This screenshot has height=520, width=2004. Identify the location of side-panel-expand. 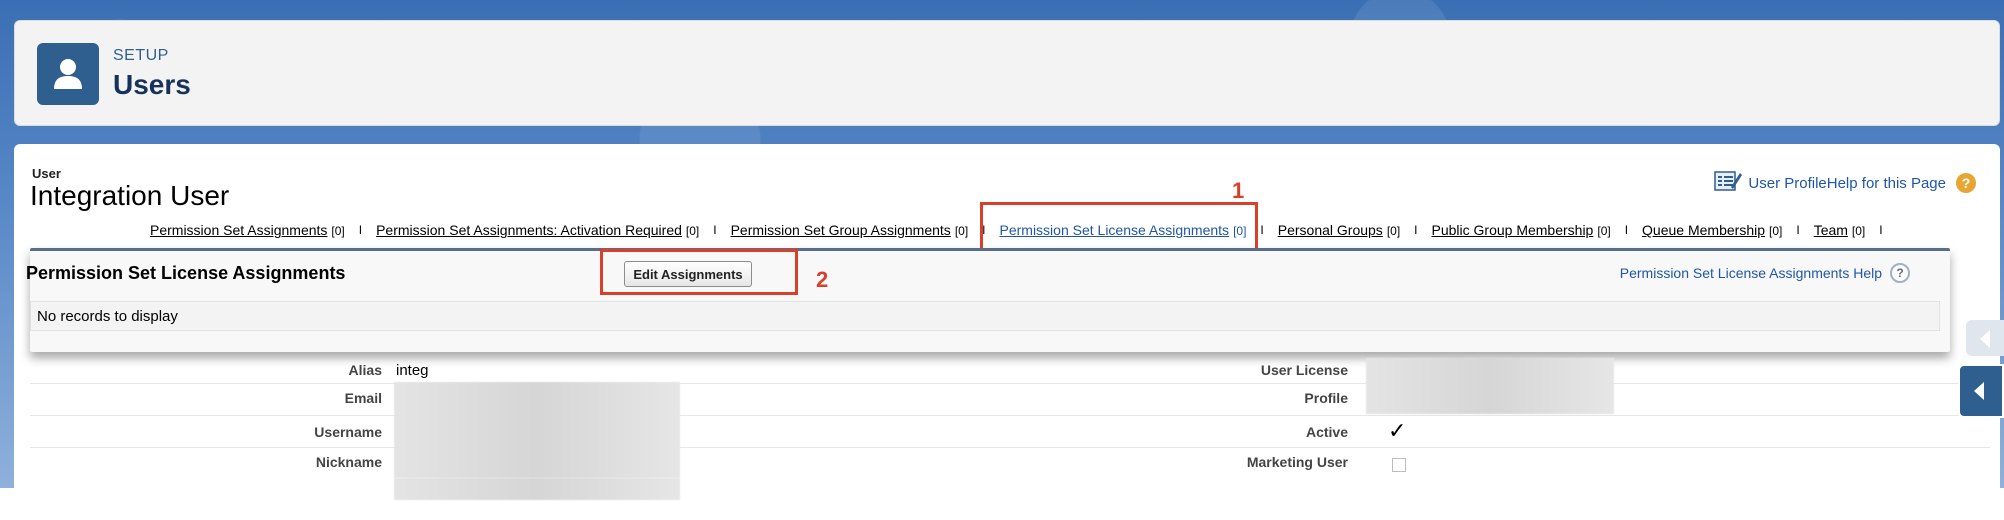
(1981, 391).